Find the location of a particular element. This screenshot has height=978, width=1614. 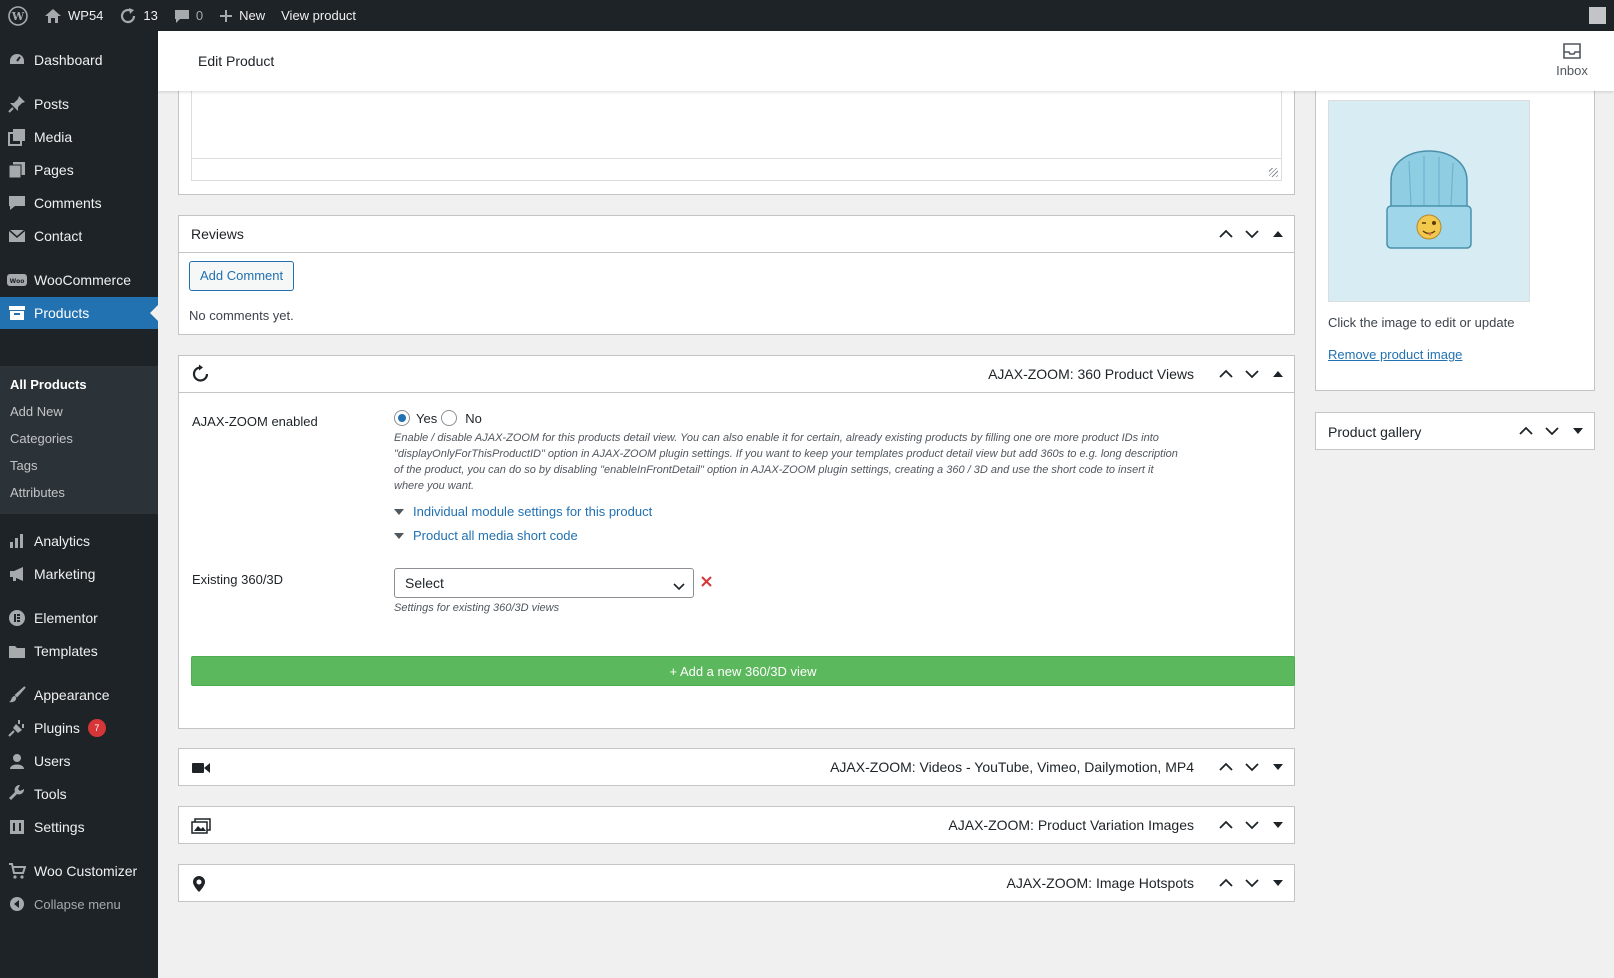

ajax-zoom-360-title: AJAX-ZOOM: 360 Product Views is located at coordinates (1091, 374).